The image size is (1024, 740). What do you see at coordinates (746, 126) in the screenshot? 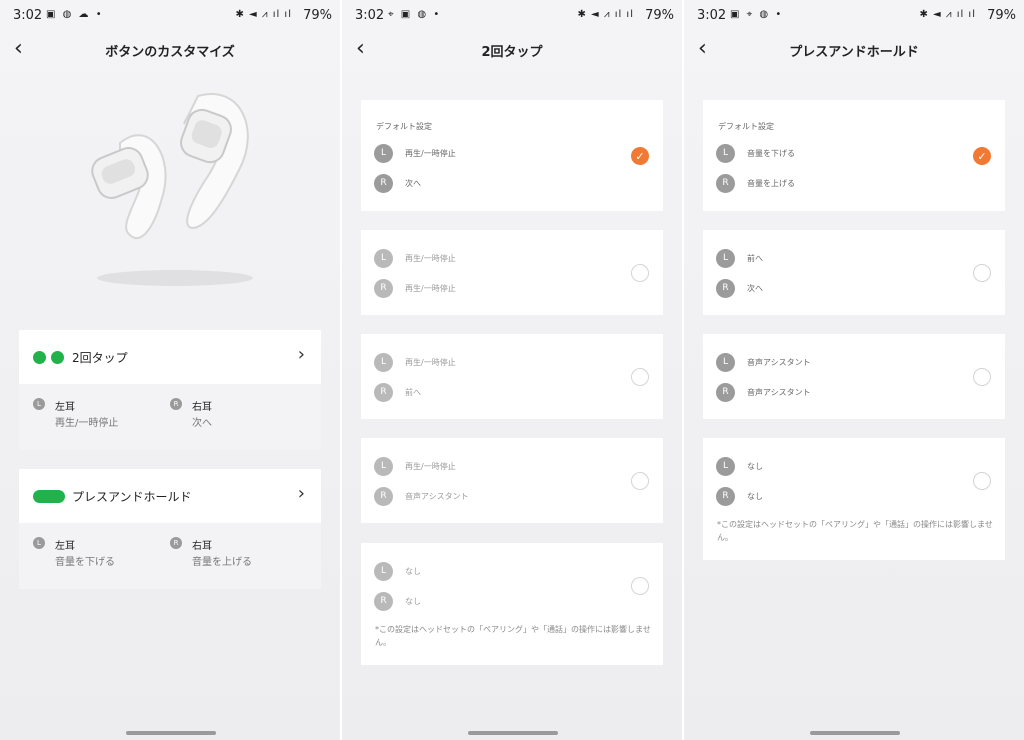
I see `default-setting-label: デフォルト設定` at bounding box center [746, 126].